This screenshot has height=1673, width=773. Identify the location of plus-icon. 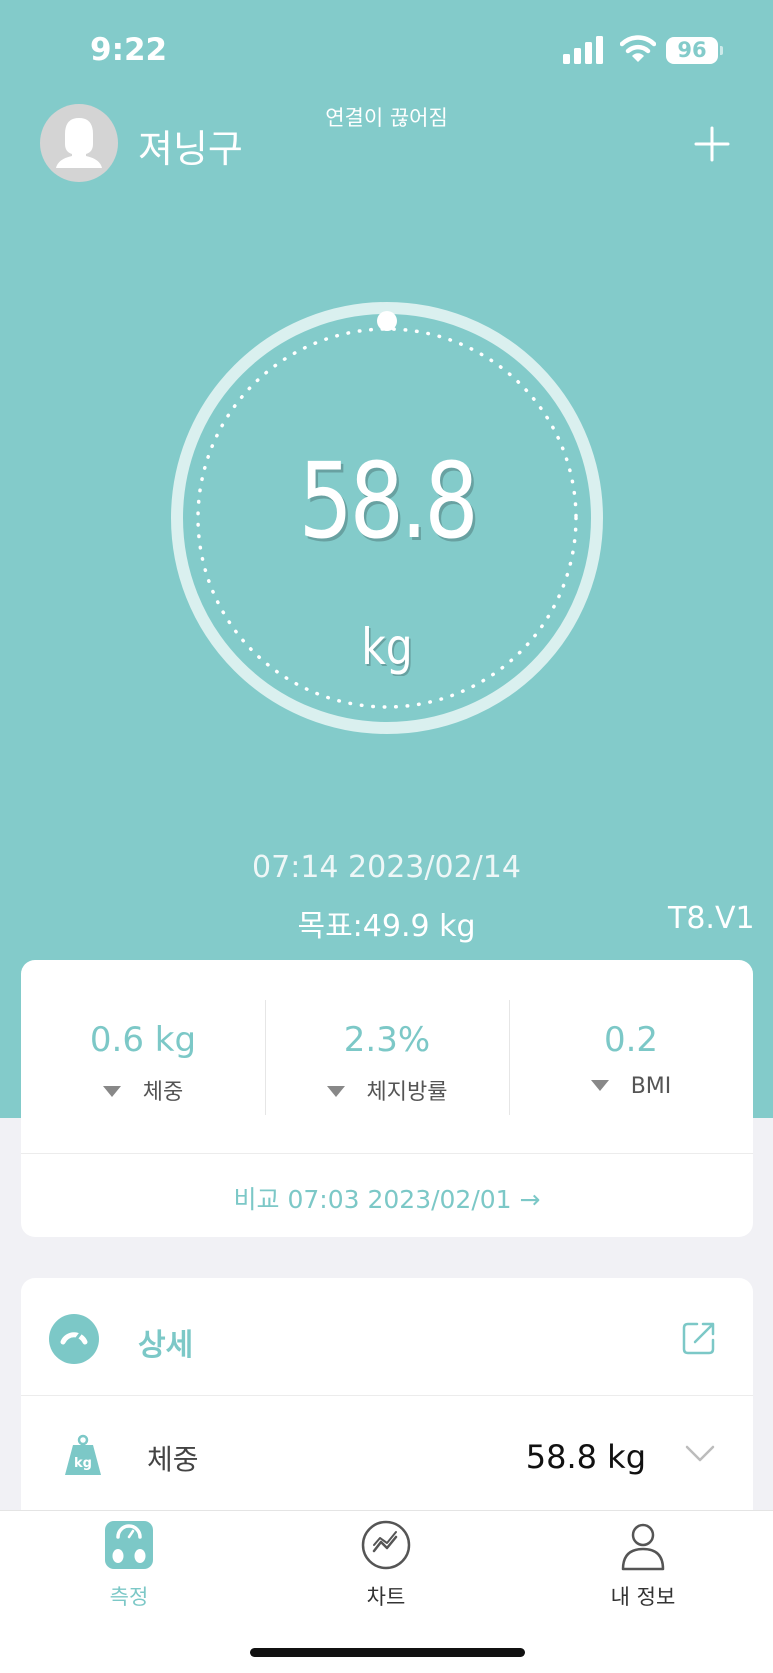
(712, 144).